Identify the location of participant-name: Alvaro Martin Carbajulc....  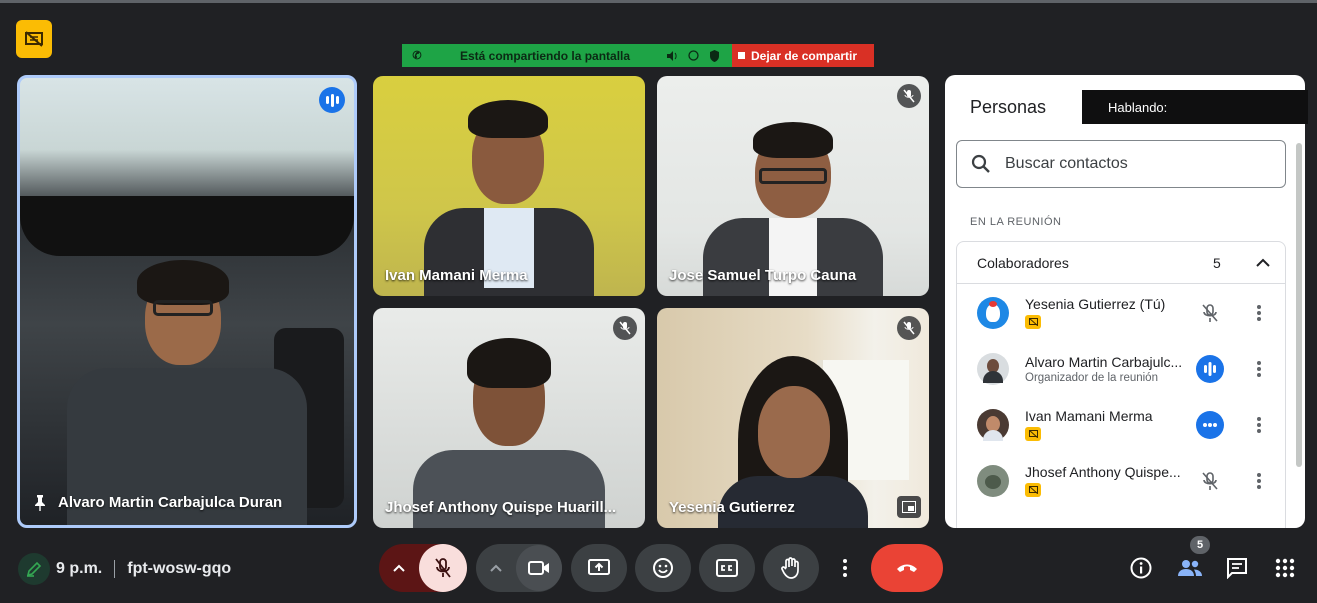
(1104, 362).